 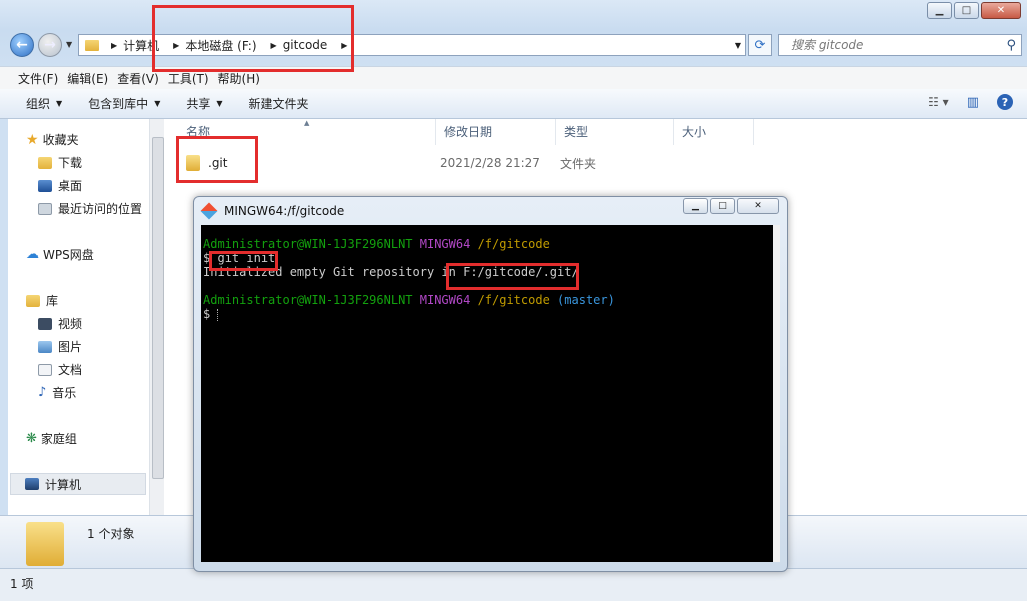 What do you see at coordinates (218, 314) in the screenshot?
I see `terminal-cursor` at bounding box center [218, 314].